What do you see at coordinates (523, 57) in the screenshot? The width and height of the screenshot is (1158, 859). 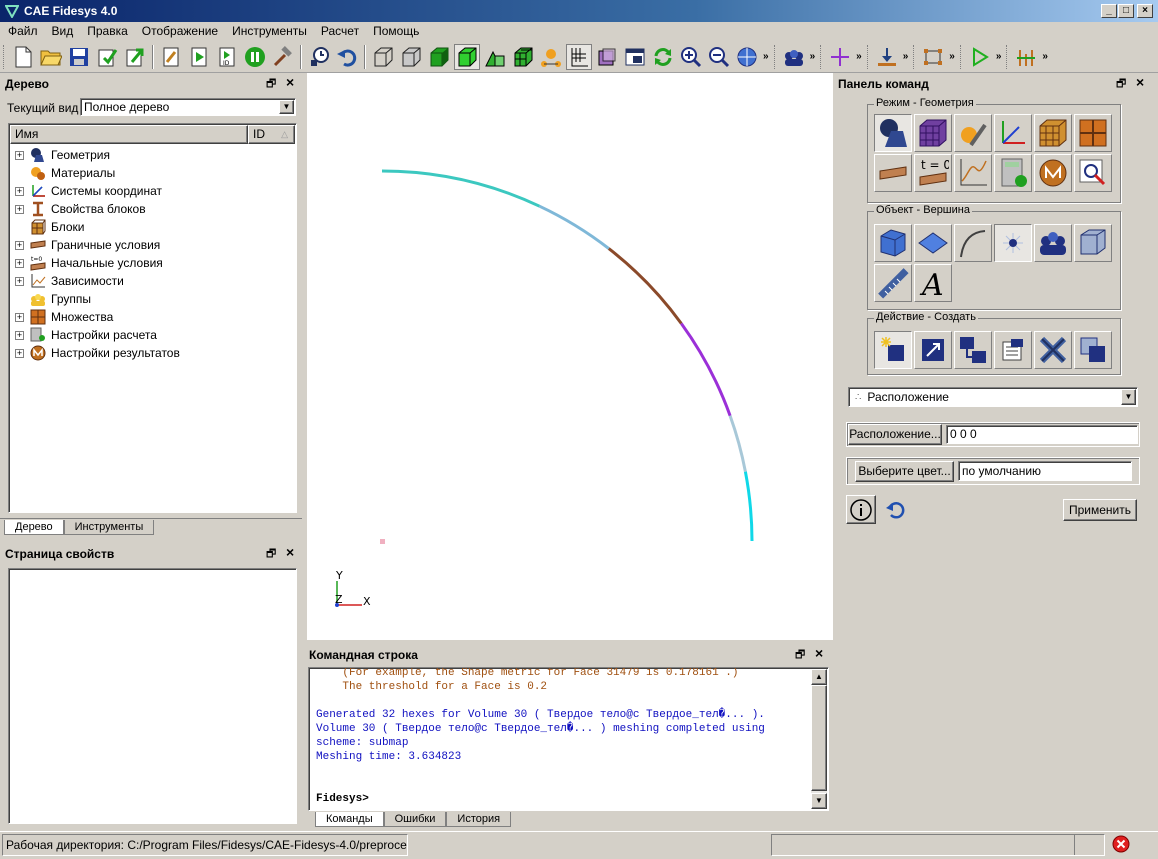 I see `mesh-view-icon` at bounding box center [523, 57].